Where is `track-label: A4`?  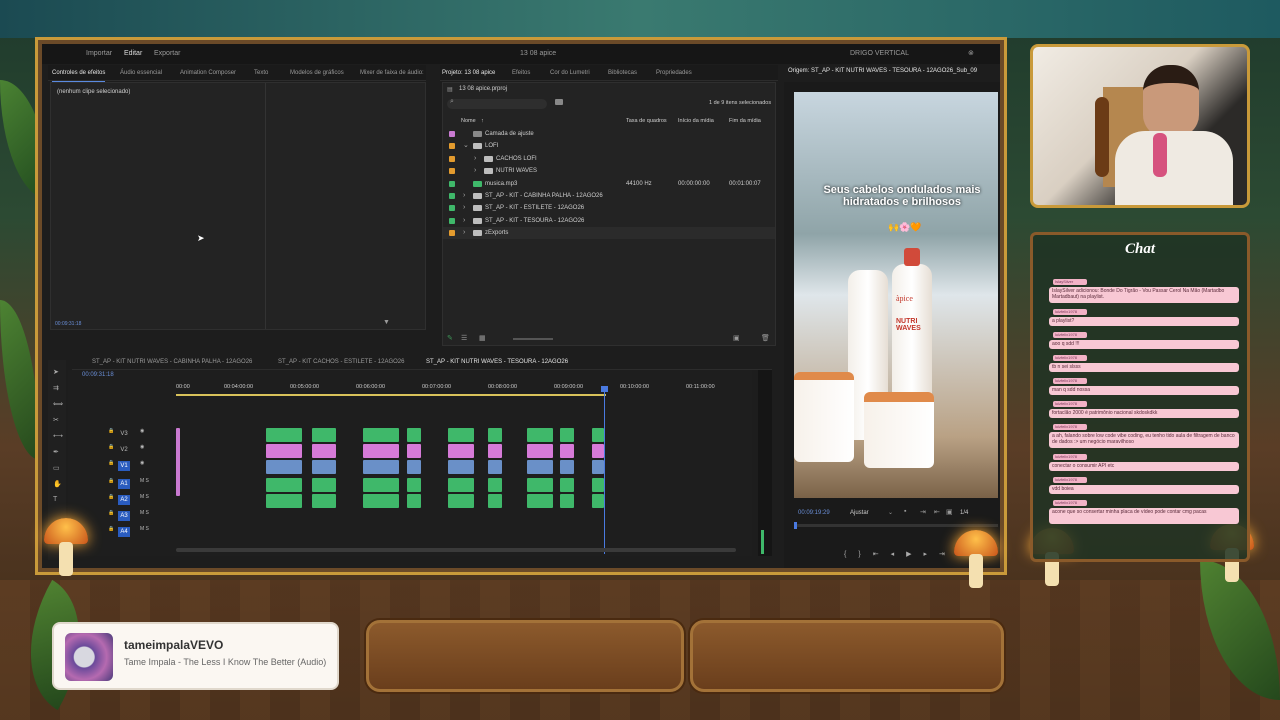 track-label: A4 is located at coordinates (124, 532).